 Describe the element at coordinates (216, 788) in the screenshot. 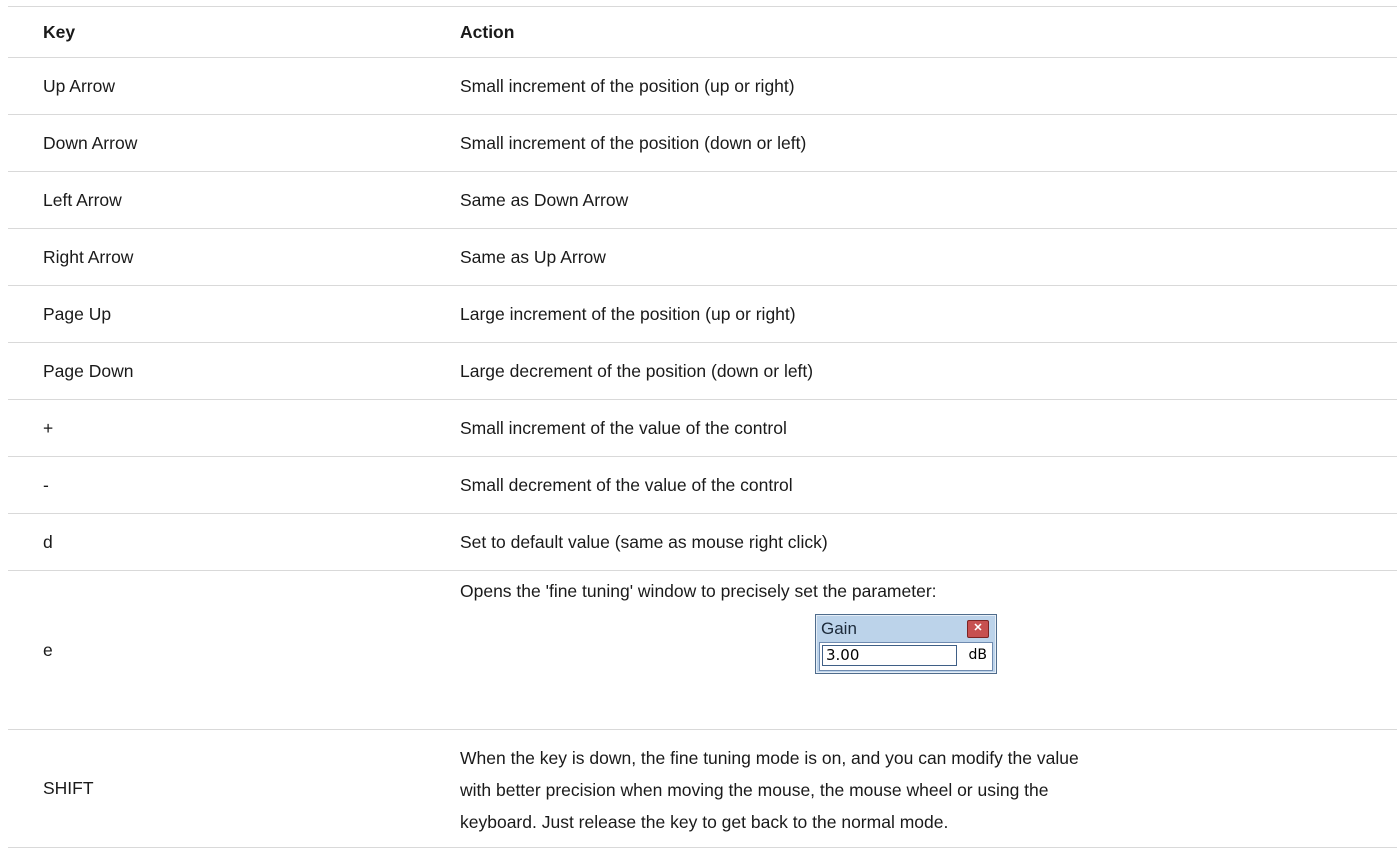

I see `key-cell: SHIFT` at that location.